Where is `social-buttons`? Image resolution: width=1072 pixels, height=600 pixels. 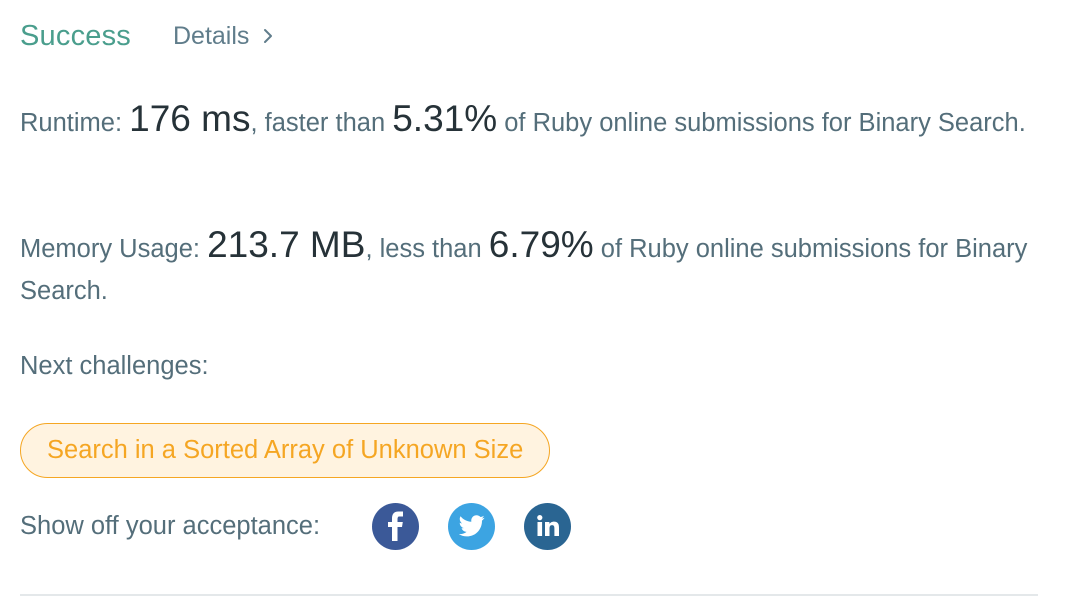 social-buttons is located at coordinates (486, 526).